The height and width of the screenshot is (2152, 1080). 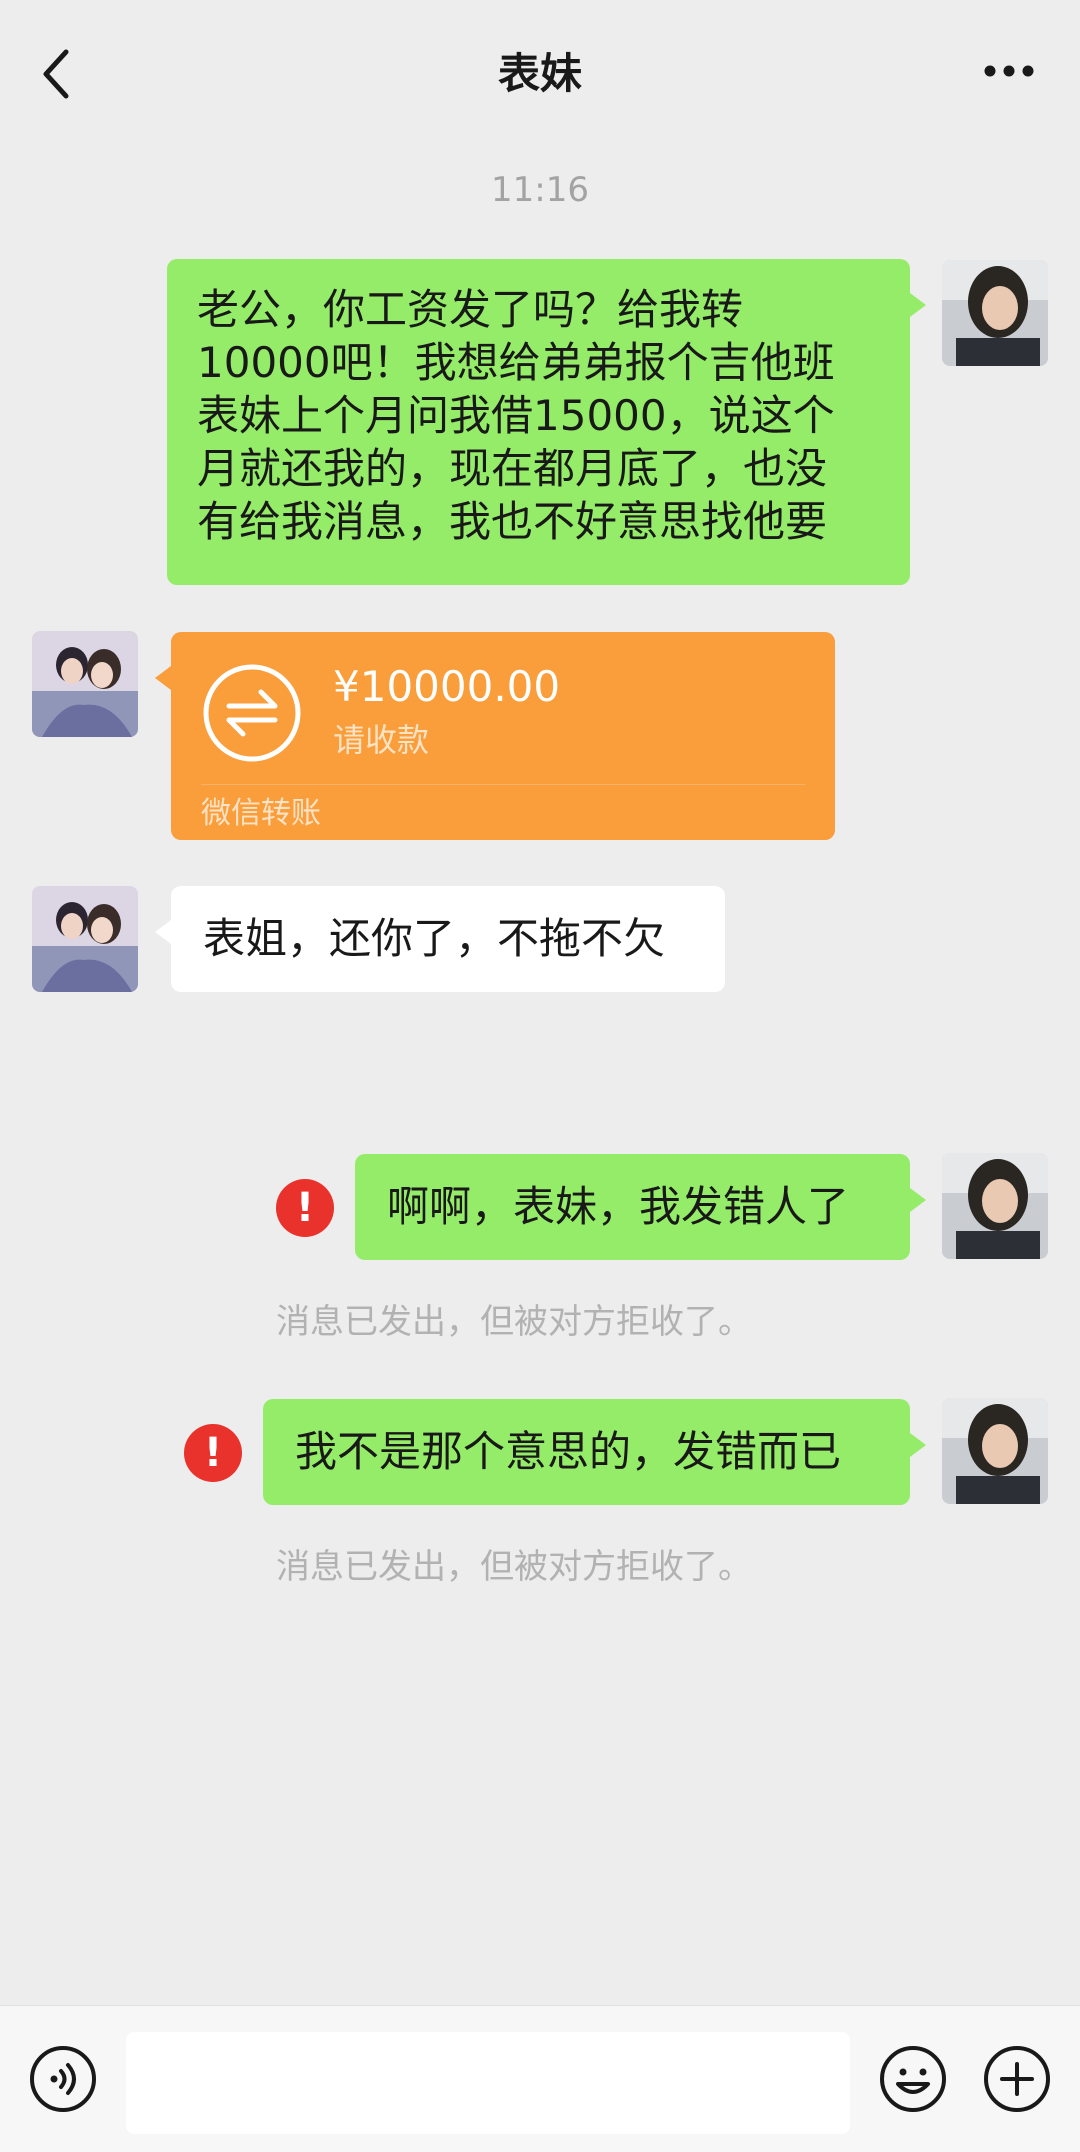 What do you see at coordinates (495, 736) in the screenshot?
I see `transfer-card: ¥10000.00 请收款 微信转账` at bounding box center [495, 736].